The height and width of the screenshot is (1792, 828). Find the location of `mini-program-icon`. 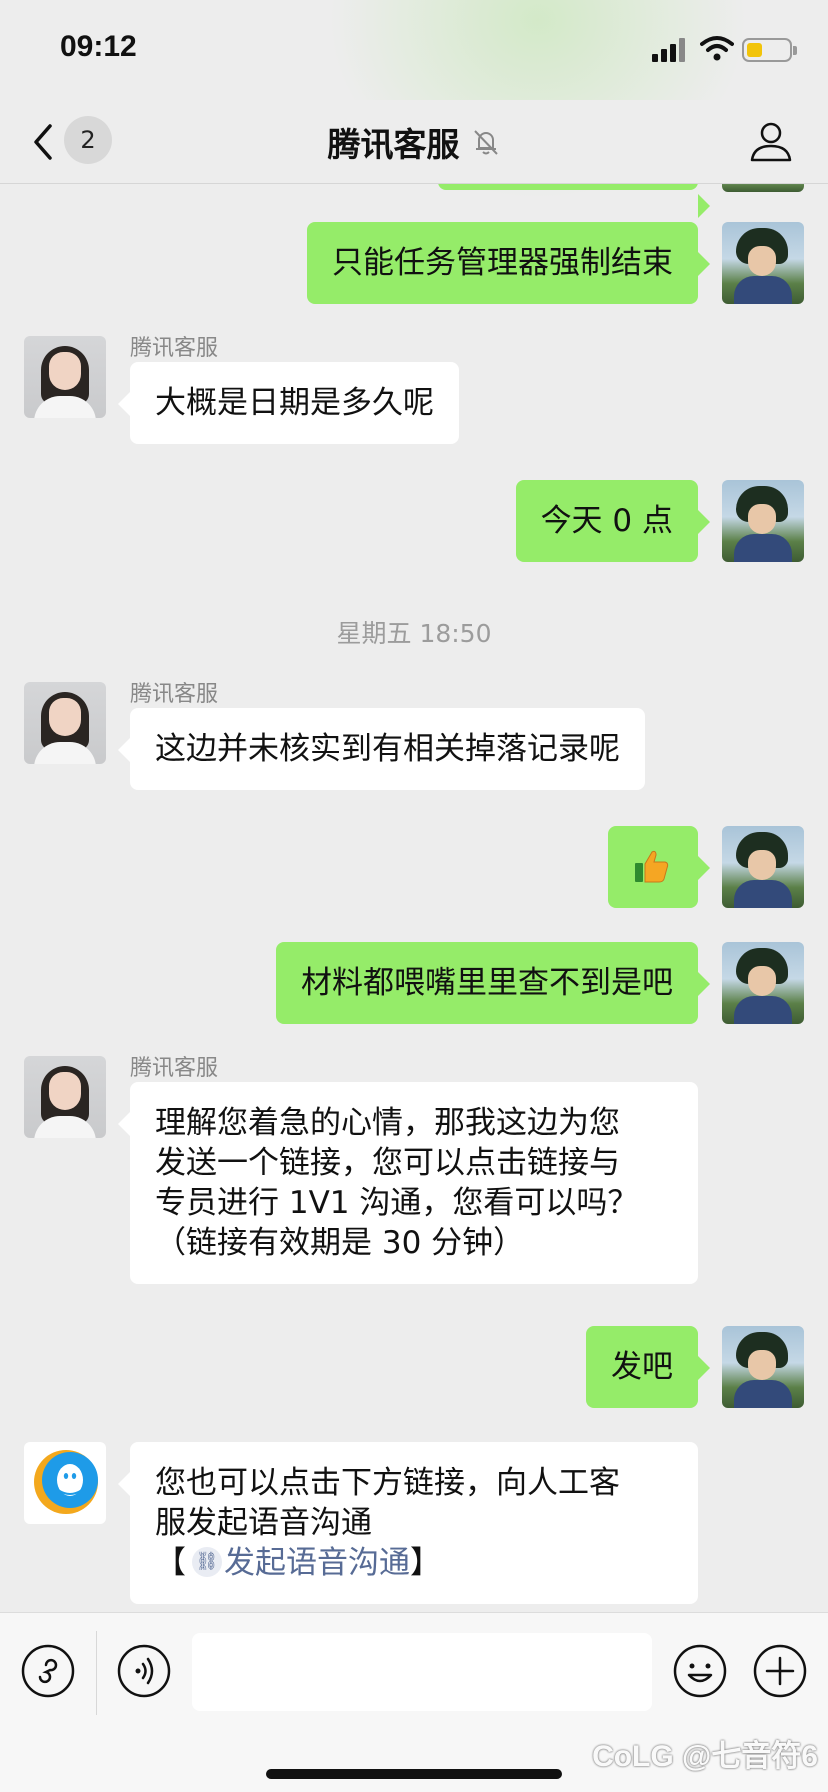

mini-program-icon is located at coordinates (48, 1671).